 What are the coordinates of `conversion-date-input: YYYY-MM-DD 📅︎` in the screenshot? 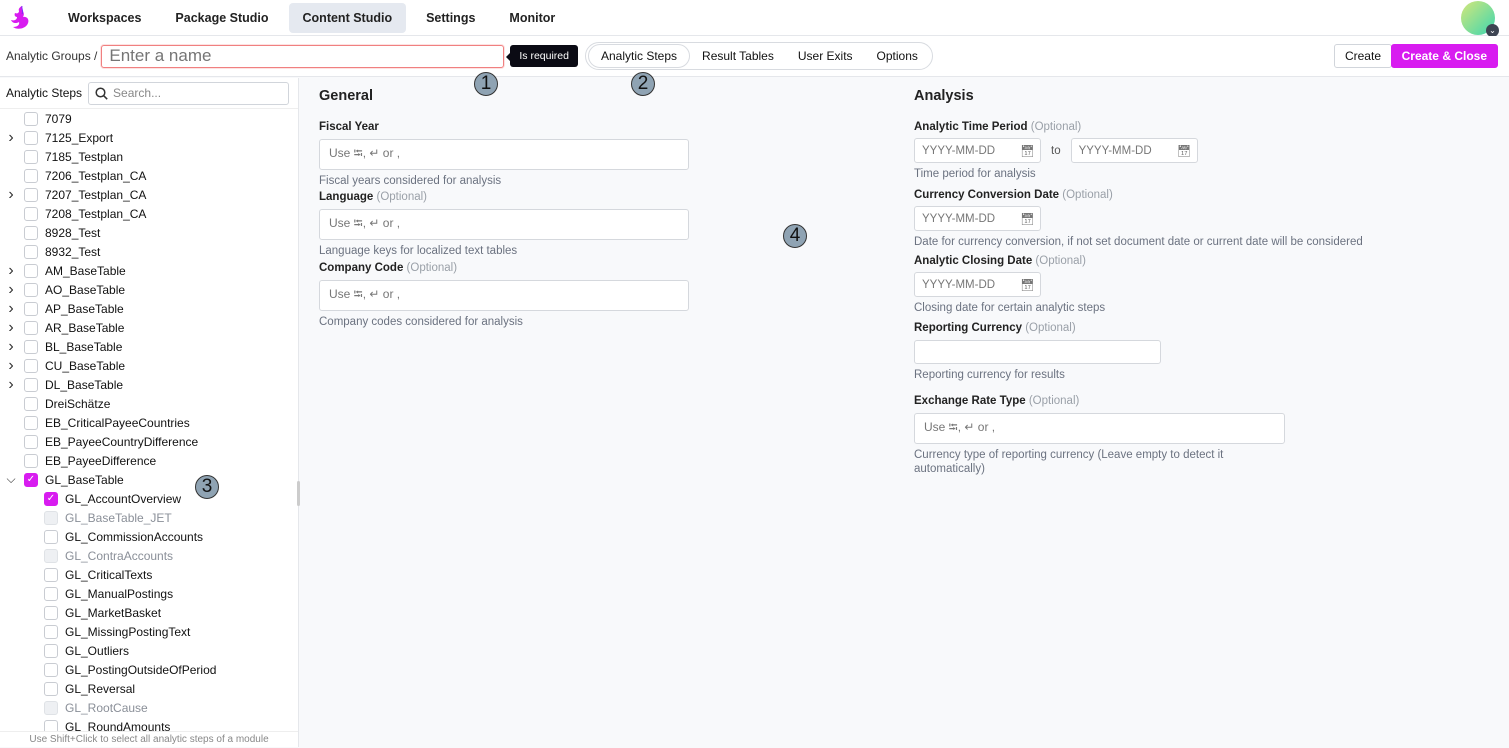 It's located at (977, 218).